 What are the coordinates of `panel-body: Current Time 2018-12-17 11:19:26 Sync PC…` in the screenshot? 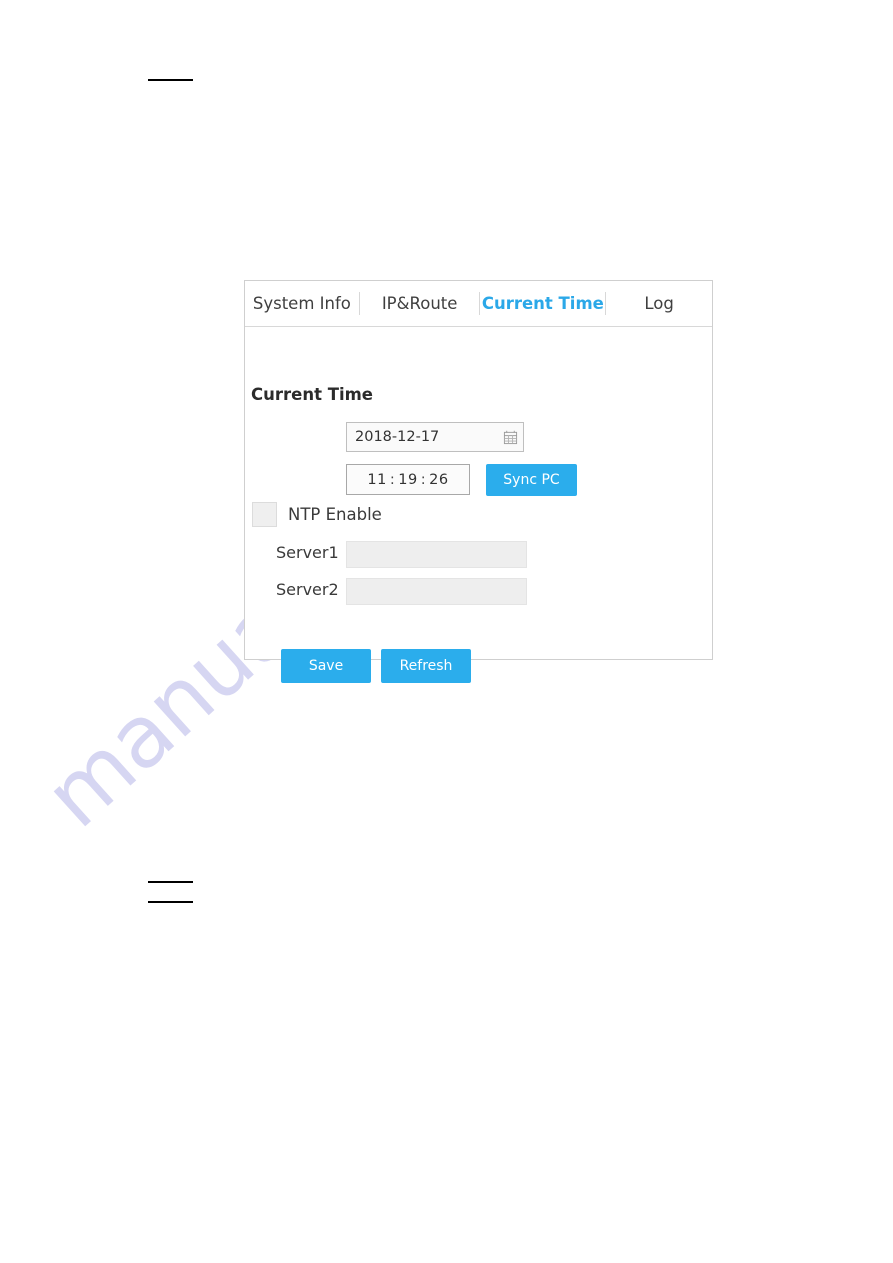 It's located at (478, 505).